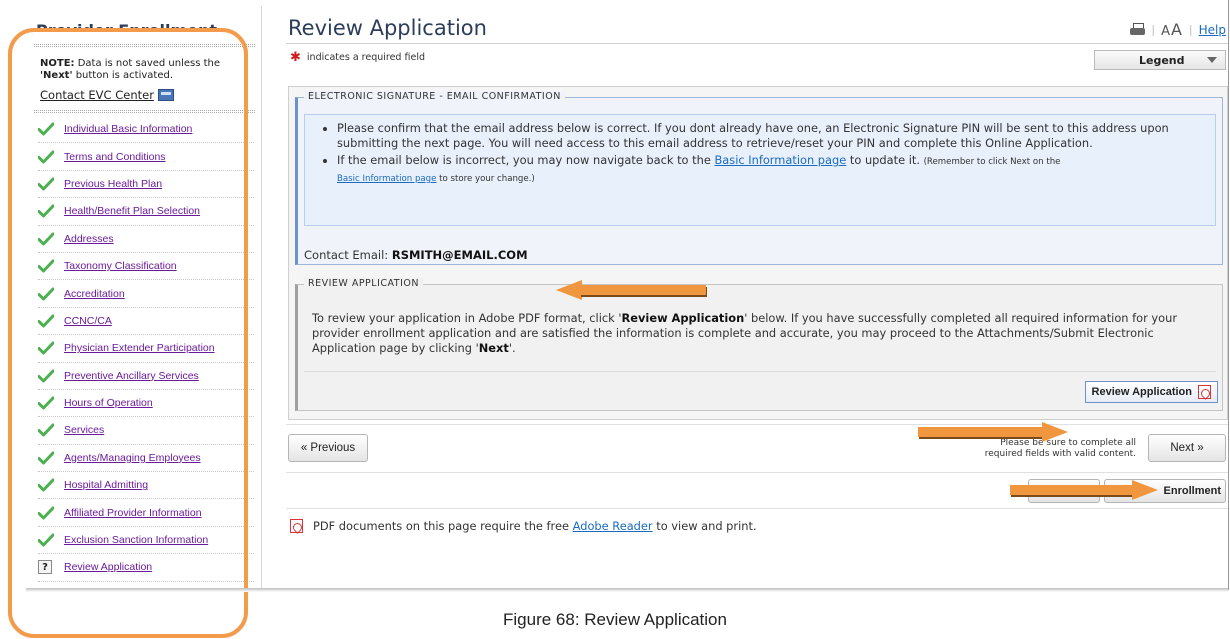 The image size is (1230, 639). I want to click on sidebar-item: Hospital Admitting, so click(146, 486).